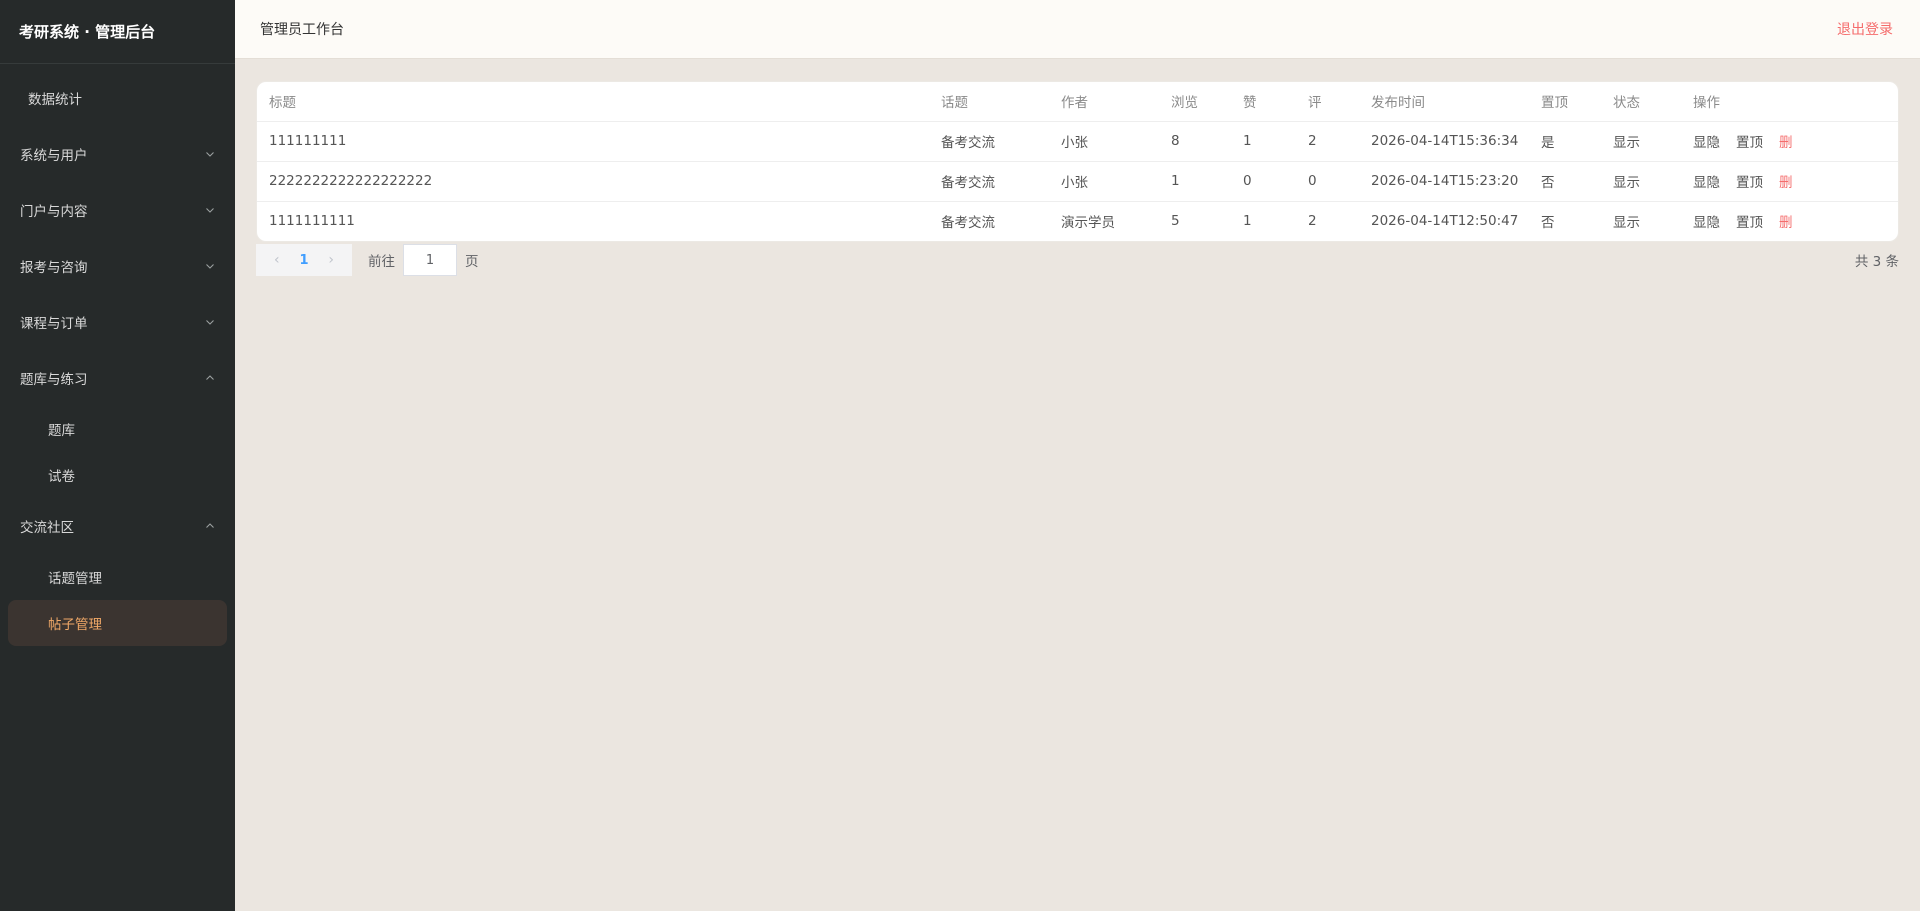 The width and height of the screenshot is (1920, 911). I want to click on sidebar-item-question-bank: 题库, so click(117, 429).